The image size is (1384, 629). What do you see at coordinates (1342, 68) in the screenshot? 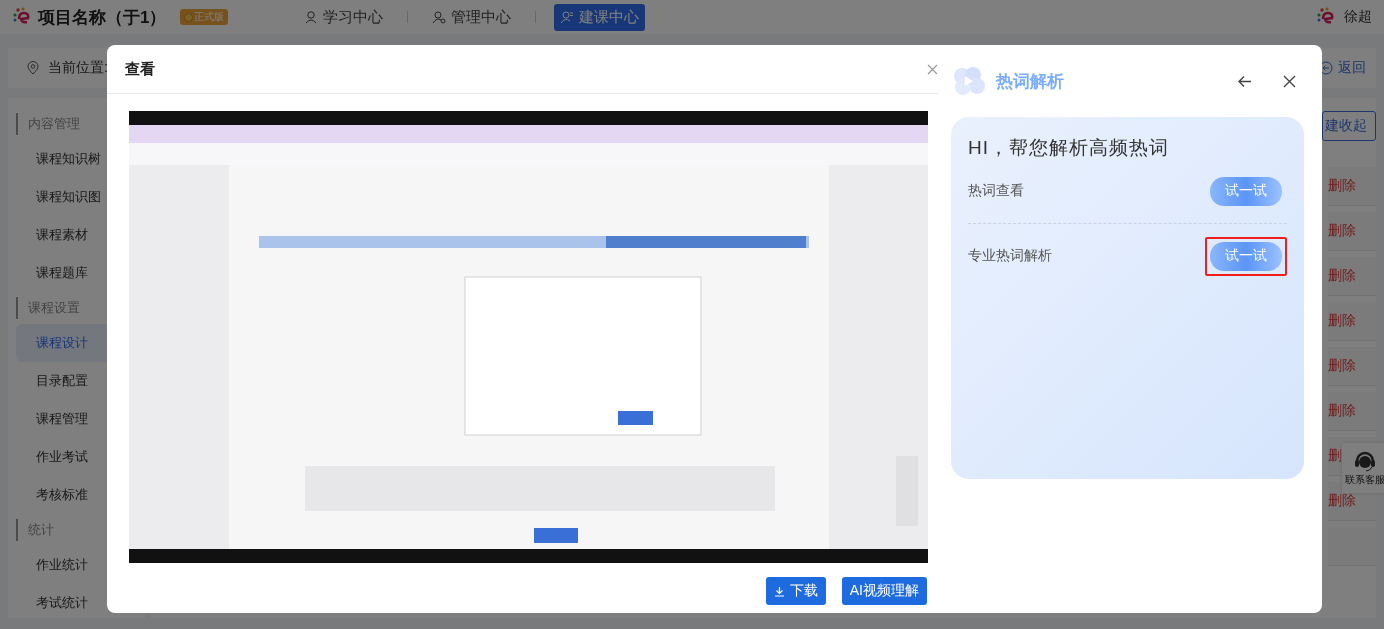
I see `back-link: 返回` at bounding box center [1342, 68].